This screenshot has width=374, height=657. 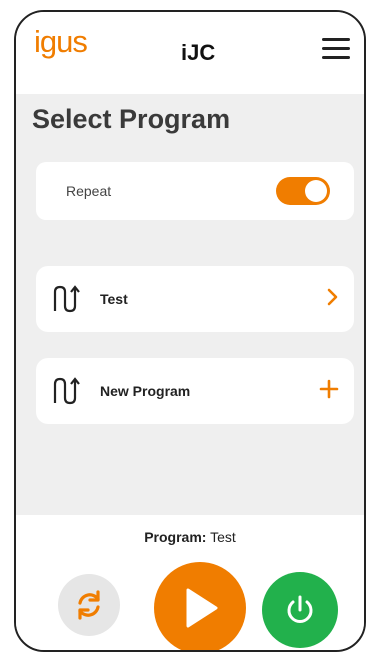 What do you see at coordinates (336, 49) in the screenshot?
I see `hamburger-menu-icon` at bounding box center [336, 49].